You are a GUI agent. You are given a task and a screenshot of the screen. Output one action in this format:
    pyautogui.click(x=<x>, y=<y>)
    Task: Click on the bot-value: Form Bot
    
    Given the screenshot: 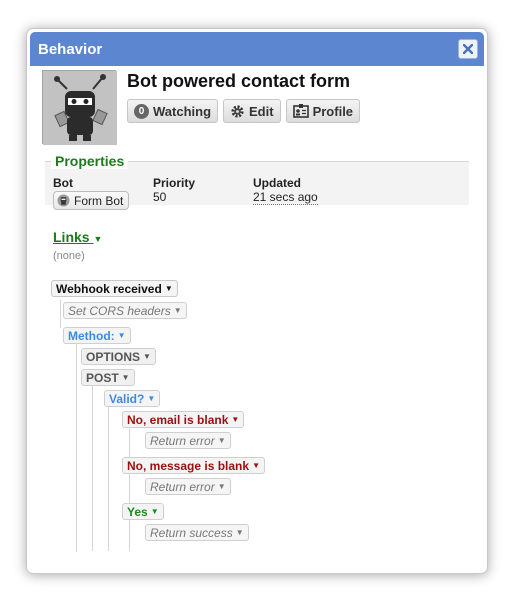 What is the action you would take?
    pyautogui.click(x=99, y=200)
    